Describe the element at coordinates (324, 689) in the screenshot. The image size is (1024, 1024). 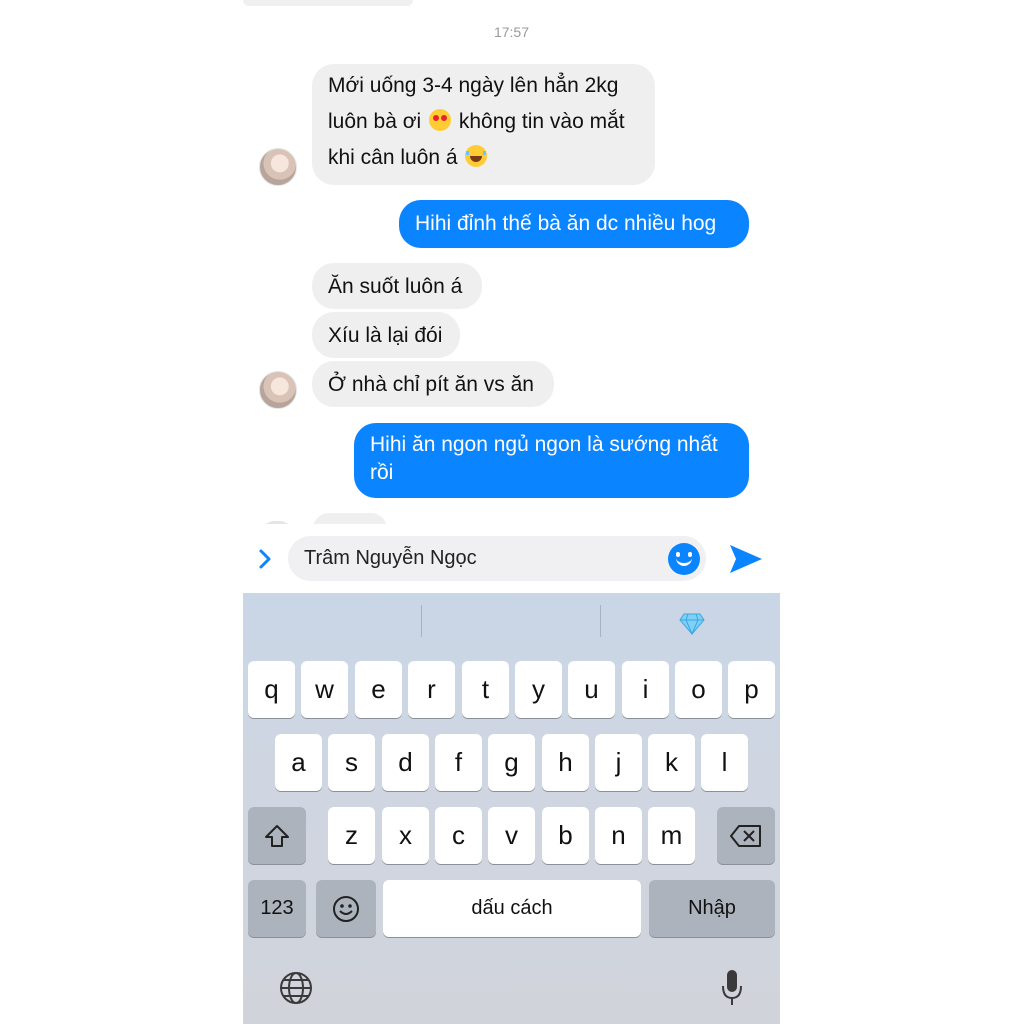
I see `key-w: w` at that location.